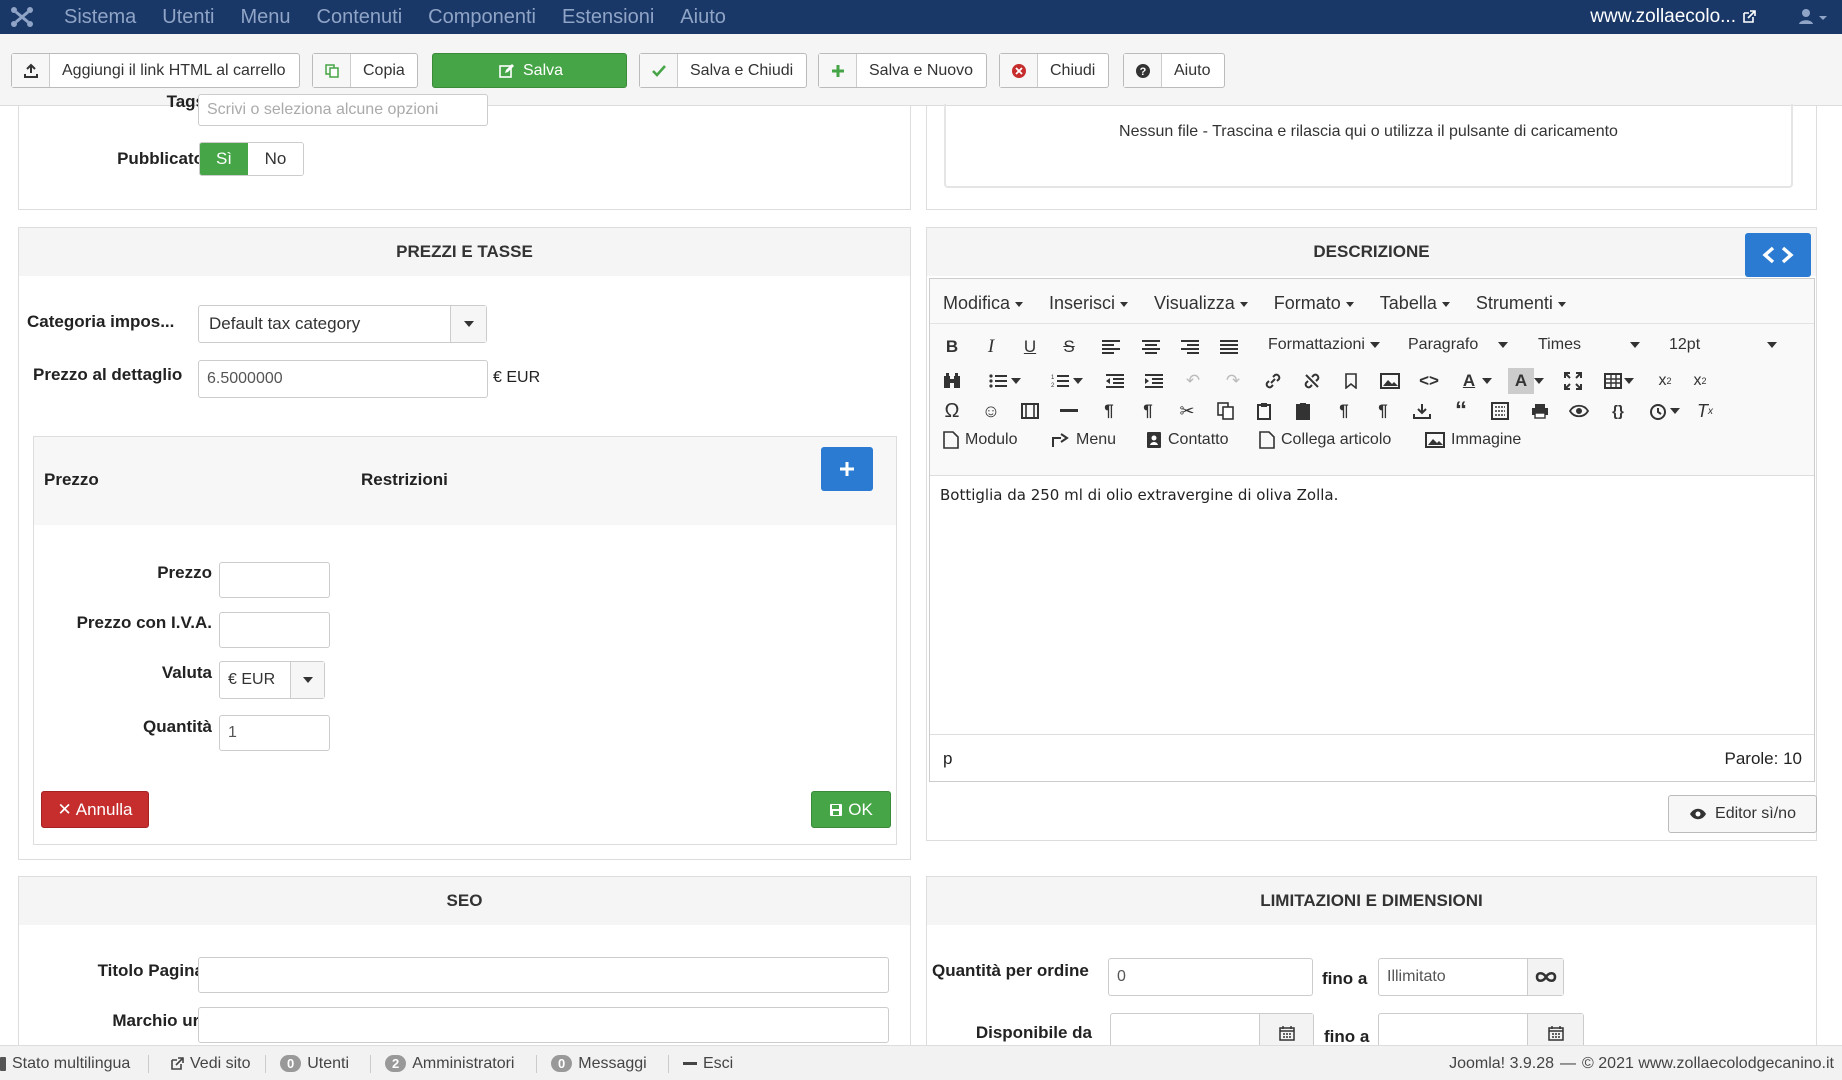 This screenshot has height=1080, width=1842. I want to click on save-close-button: Salva e Chiudi, so click(723, 70).